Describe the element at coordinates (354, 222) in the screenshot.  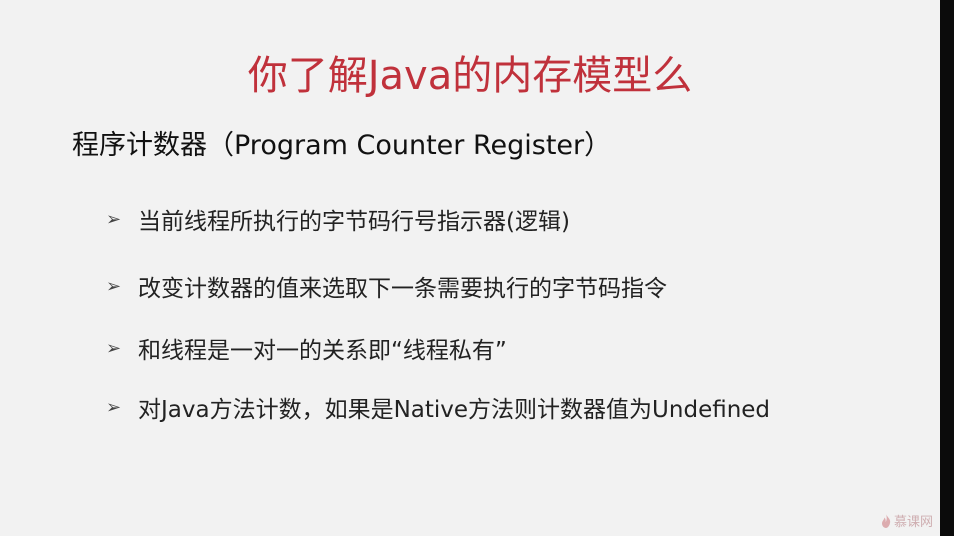
I see `bullet-text: 当前线程所执行的字节码行号指示器(逻辑)` at that location.